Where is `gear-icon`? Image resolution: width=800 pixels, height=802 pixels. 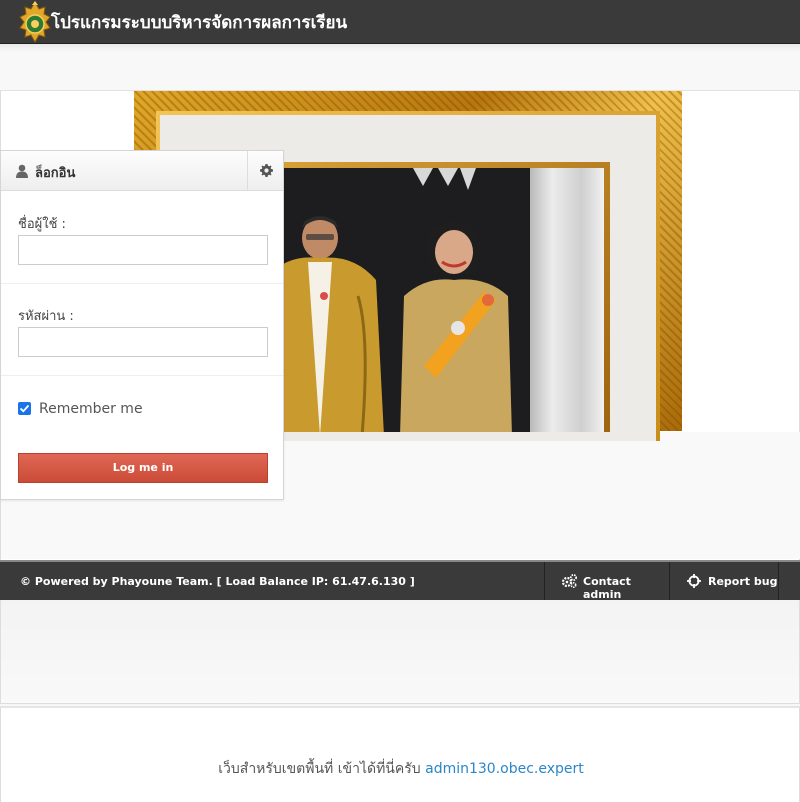
gear-icon is located at coordinates (266, 170).